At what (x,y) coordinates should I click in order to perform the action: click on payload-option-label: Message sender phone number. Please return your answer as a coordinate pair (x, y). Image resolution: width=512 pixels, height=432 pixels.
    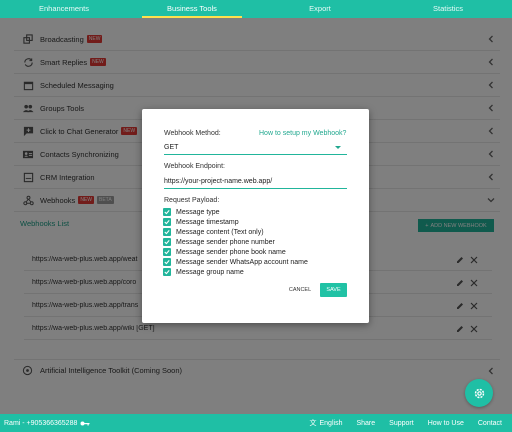
    Looking at the image, I should click on (225, 242).